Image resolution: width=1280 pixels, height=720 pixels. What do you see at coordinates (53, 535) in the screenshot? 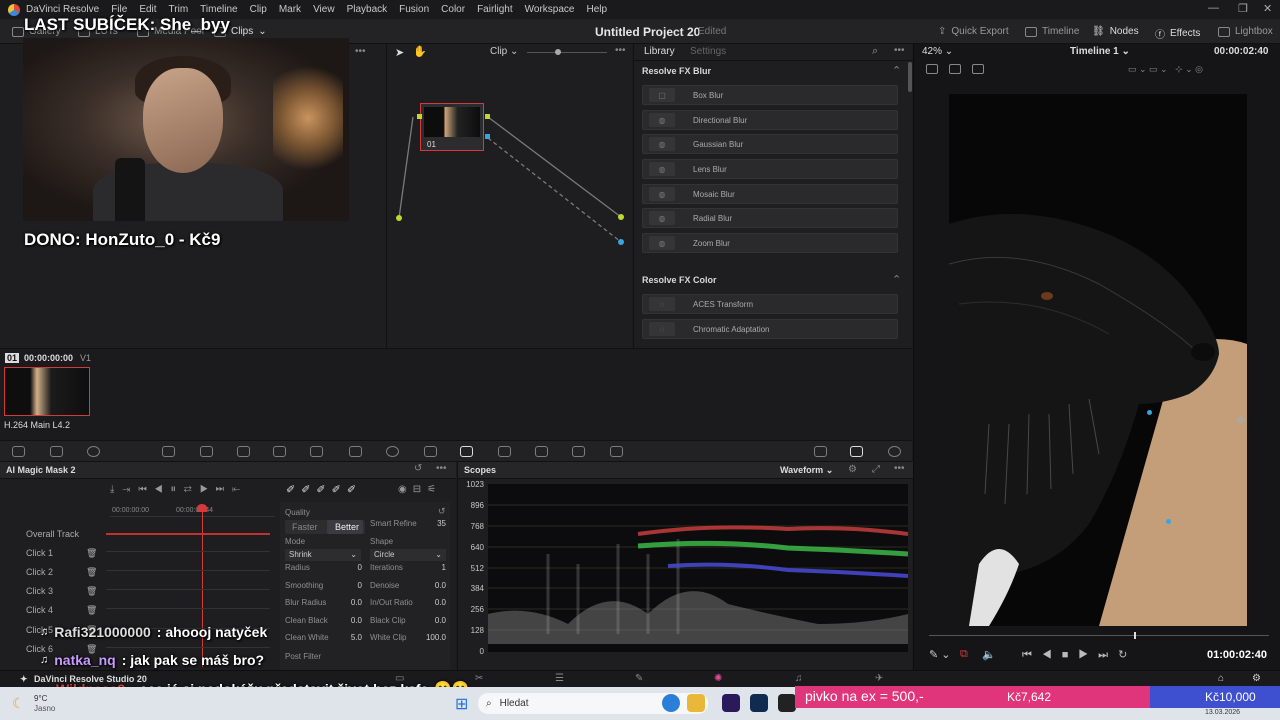
I see `track-row-overall: Overall Track` at bounding box center [53, 535].